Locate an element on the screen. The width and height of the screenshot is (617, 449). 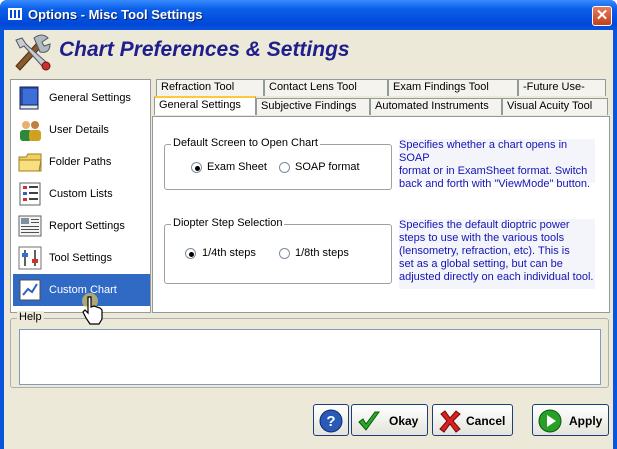
sidebar-item-label: Folder Paths is located at coordinates (80, 162).